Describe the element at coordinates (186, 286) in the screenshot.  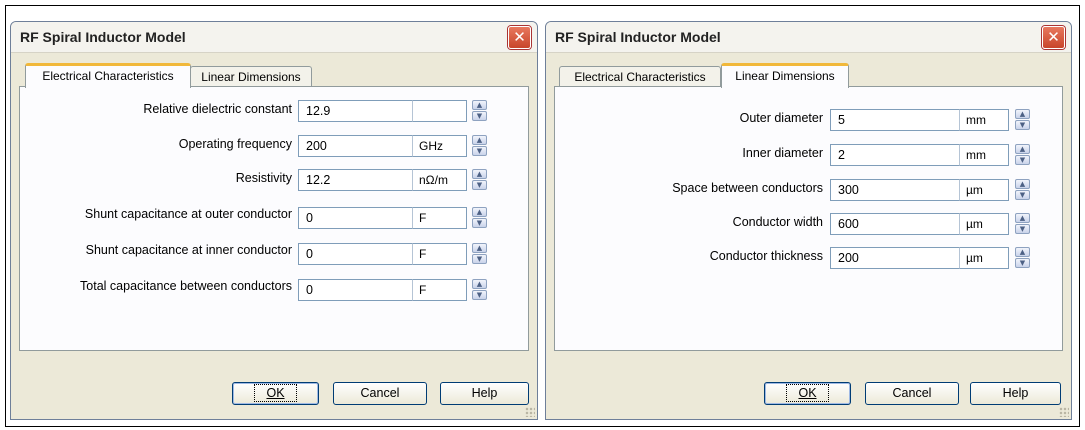
I see `field-label: Total capacitance between conductors` at that location.